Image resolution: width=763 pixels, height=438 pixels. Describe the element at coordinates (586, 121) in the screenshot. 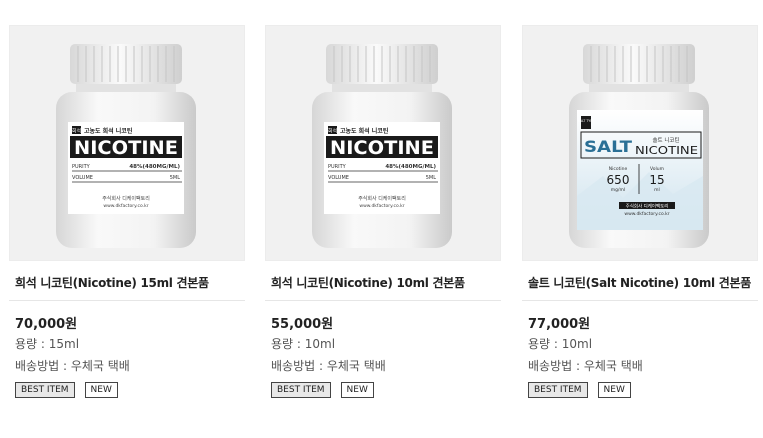

I see `label-tag: SALT TYPE` at that location.